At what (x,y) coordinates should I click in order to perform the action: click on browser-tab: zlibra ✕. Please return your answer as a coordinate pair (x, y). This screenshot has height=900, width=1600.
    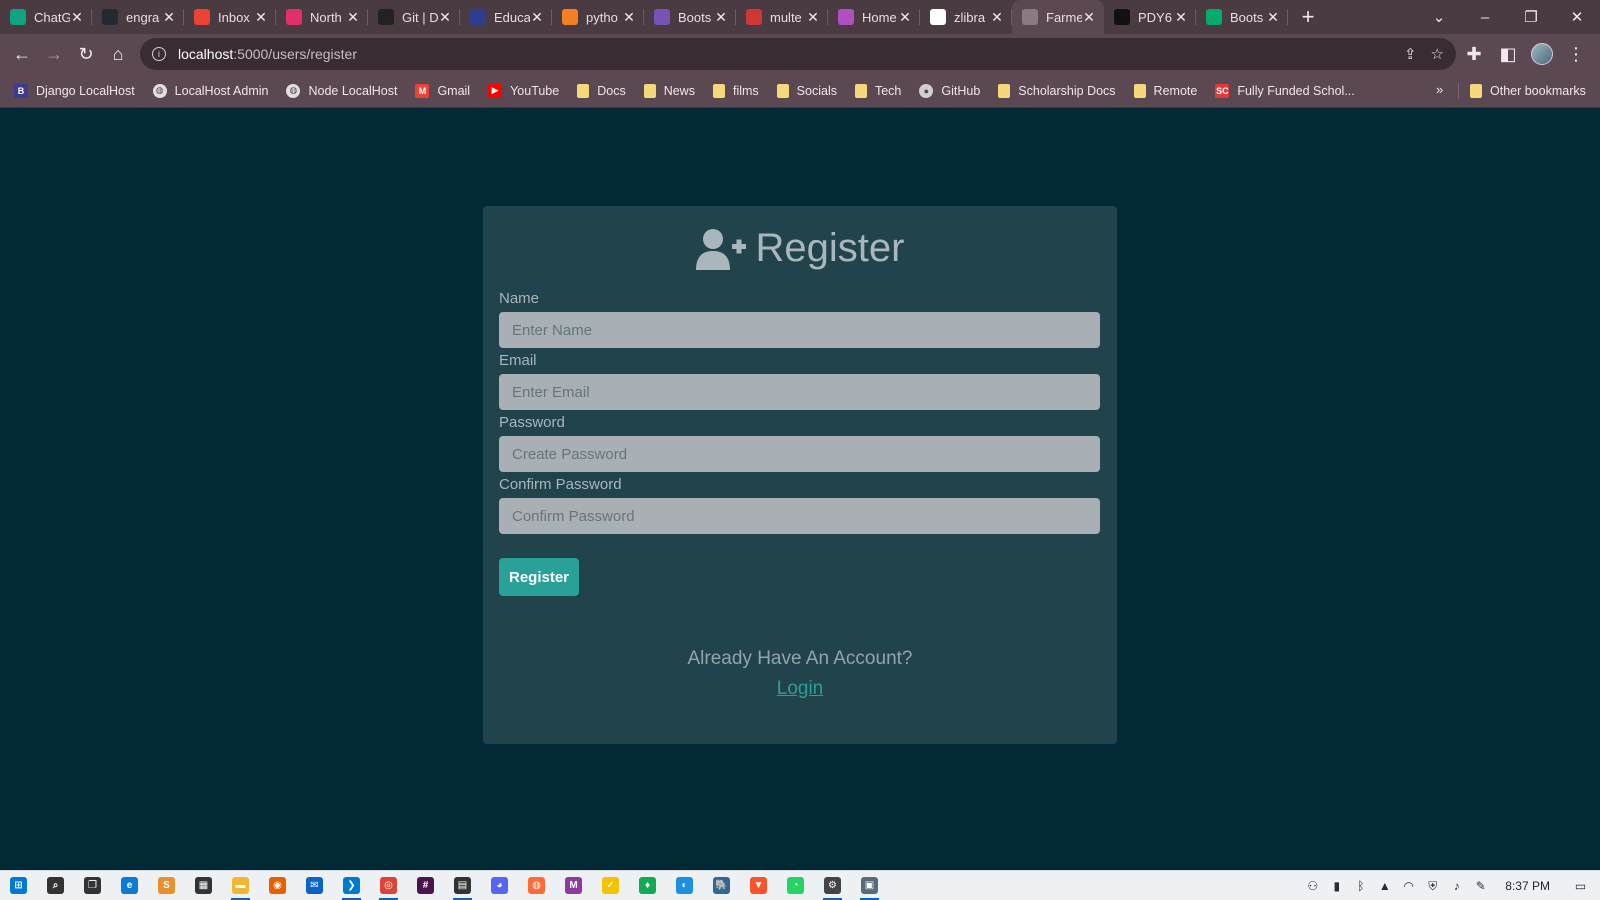
    Looking at the image, I should click on (966, 17).